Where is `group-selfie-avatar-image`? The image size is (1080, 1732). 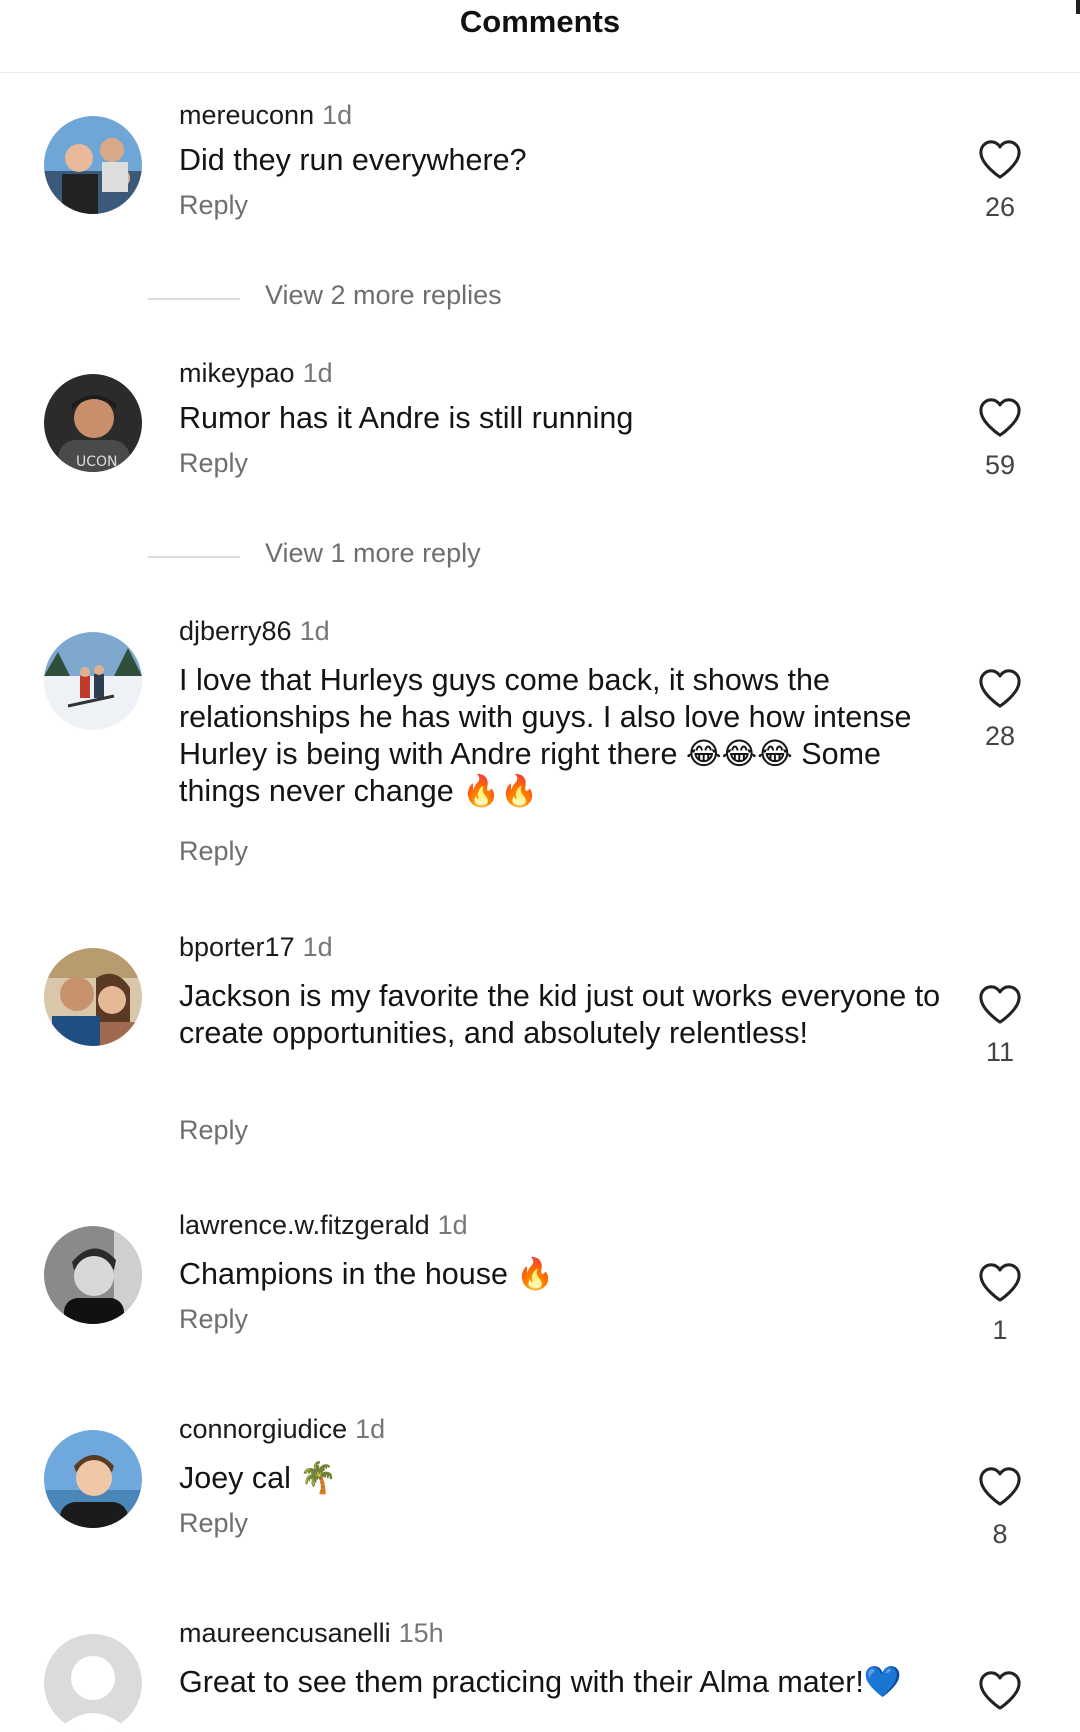
group-selfie-avatar-image is located at coordinates (93, 165).